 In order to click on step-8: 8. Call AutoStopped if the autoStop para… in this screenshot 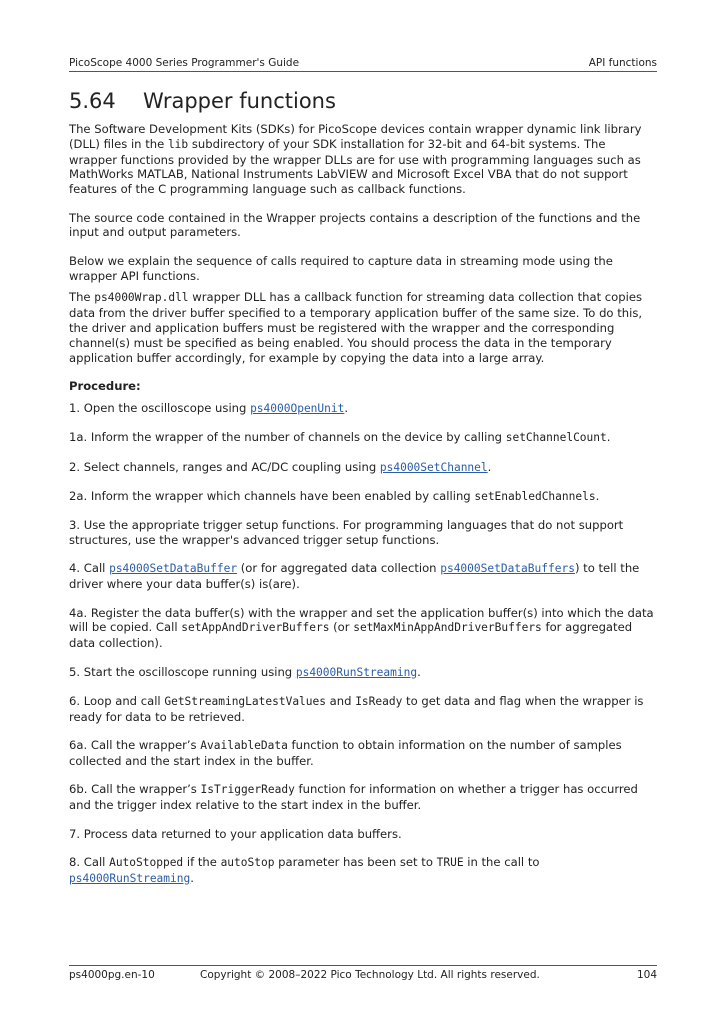, I will do `click(363, 871)`.